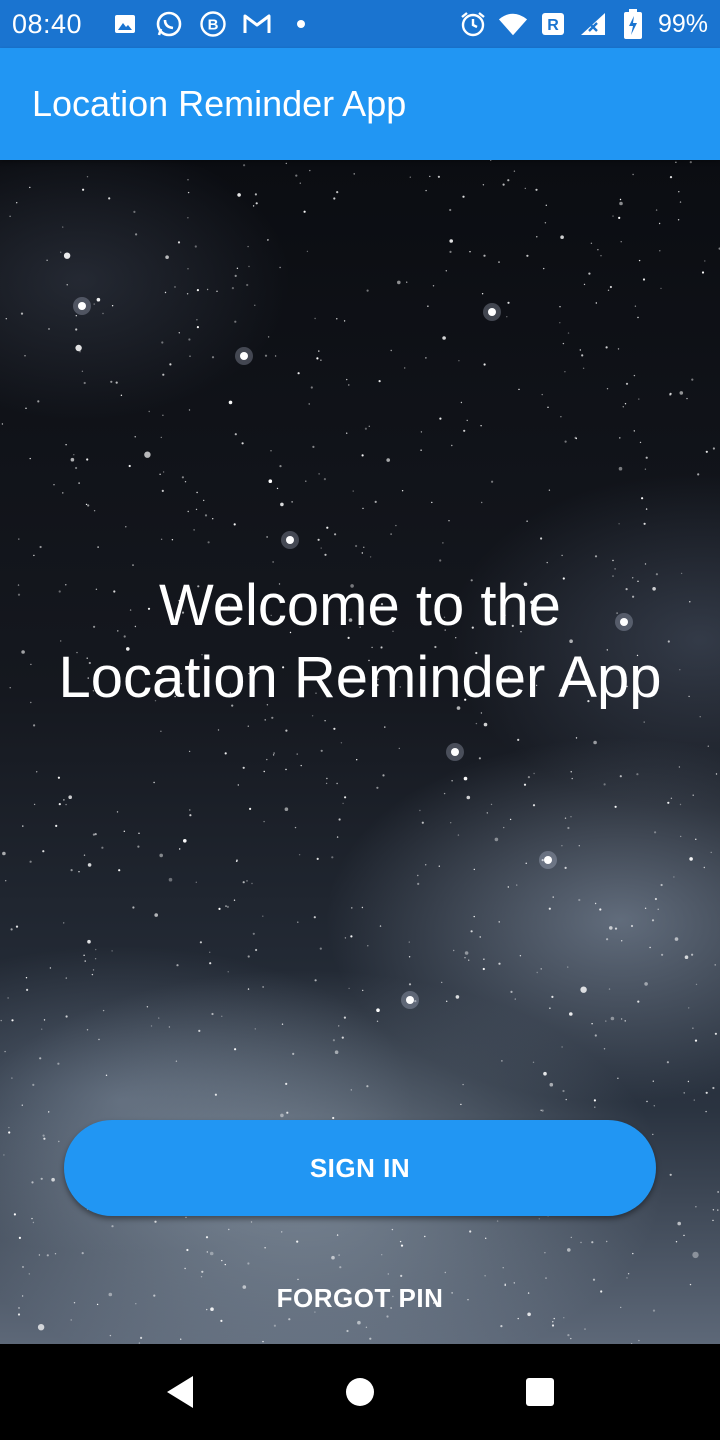  I want to click on signal-icon, so click(593, 24).